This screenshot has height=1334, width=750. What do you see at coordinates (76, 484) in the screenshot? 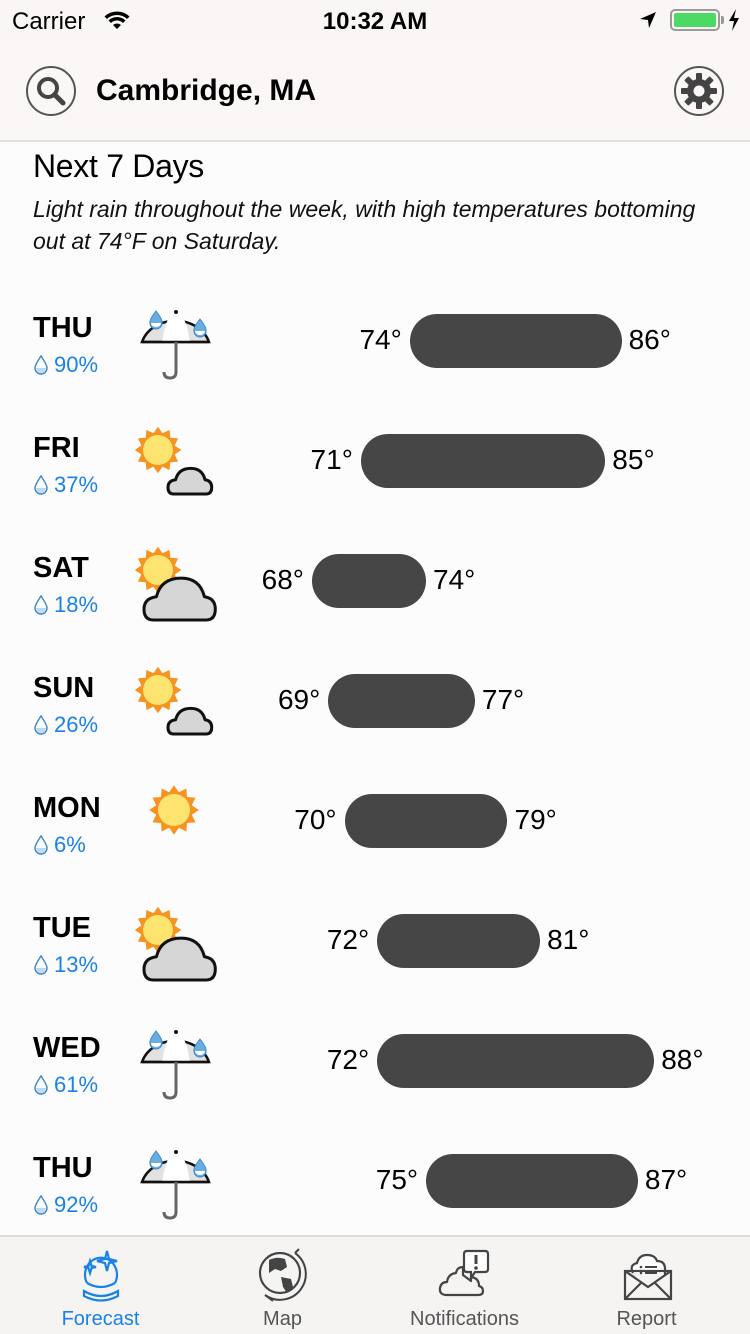
I see `precip-value: 37%` at bounding box center [76, 484].